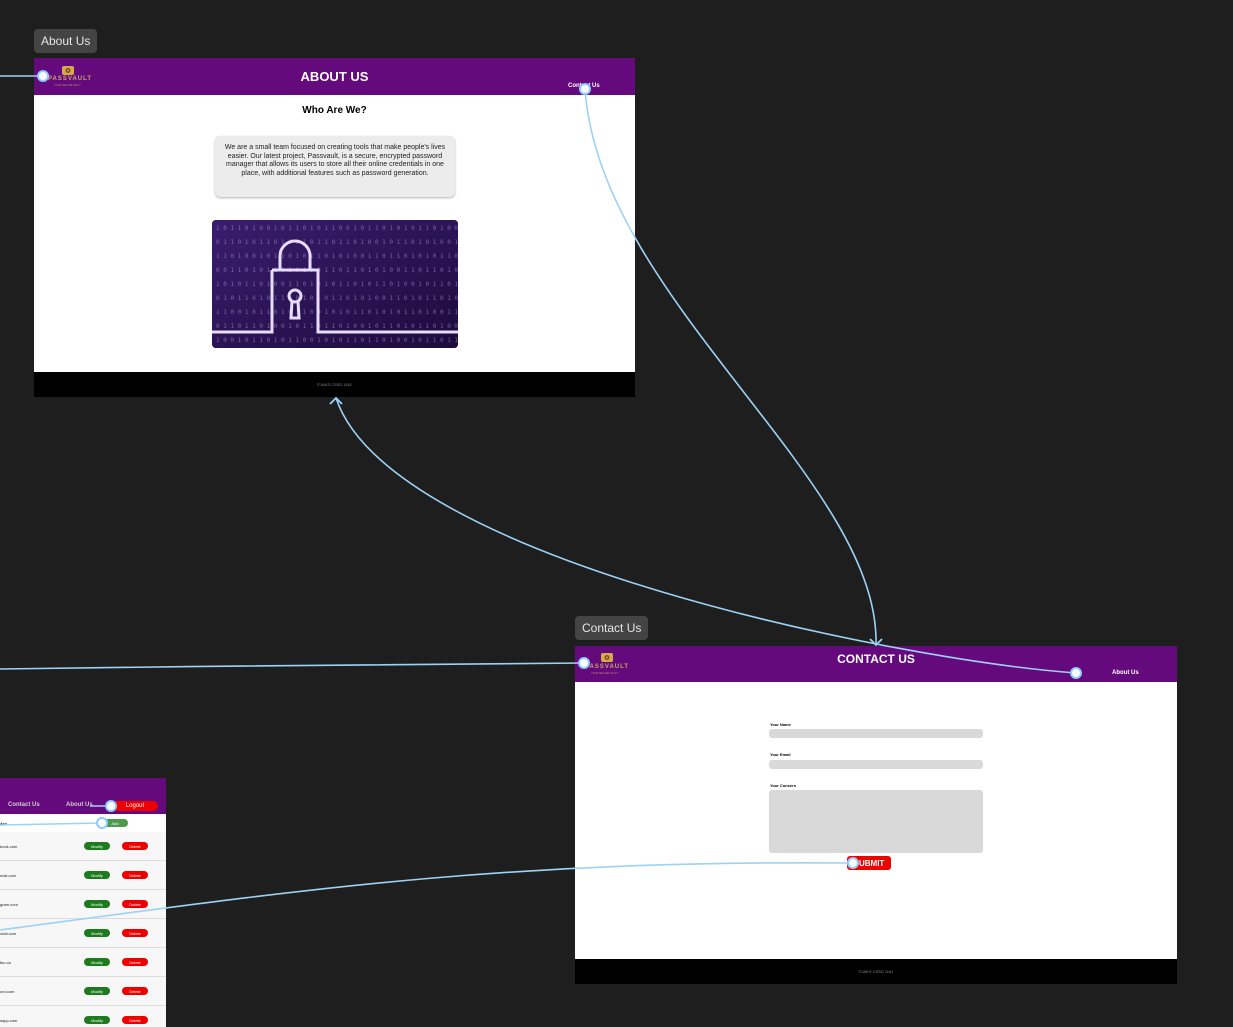  What do you see at coordinates (135, 806) in the screenshot?
I see `logout-button: Logout` at bounding box center [135, 806].